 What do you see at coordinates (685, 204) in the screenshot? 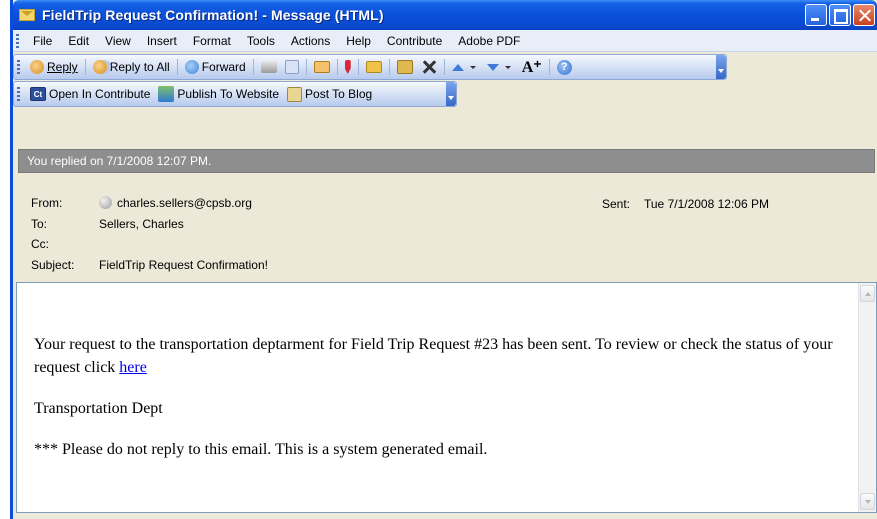
I see `sent-row: Sent: Tue 7/1/2008 12:06 PM` at bounding box center [685, 204].